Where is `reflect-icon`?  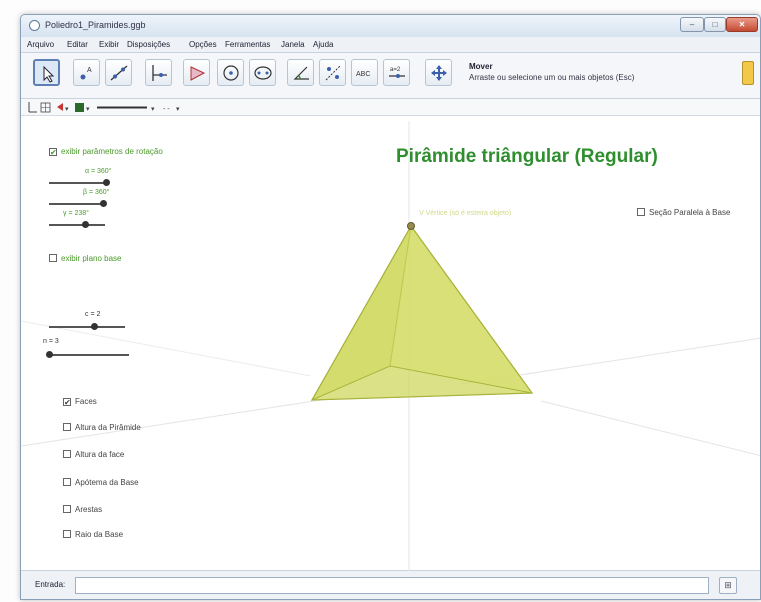
reflect-icon is located at coordinates (333, 73).